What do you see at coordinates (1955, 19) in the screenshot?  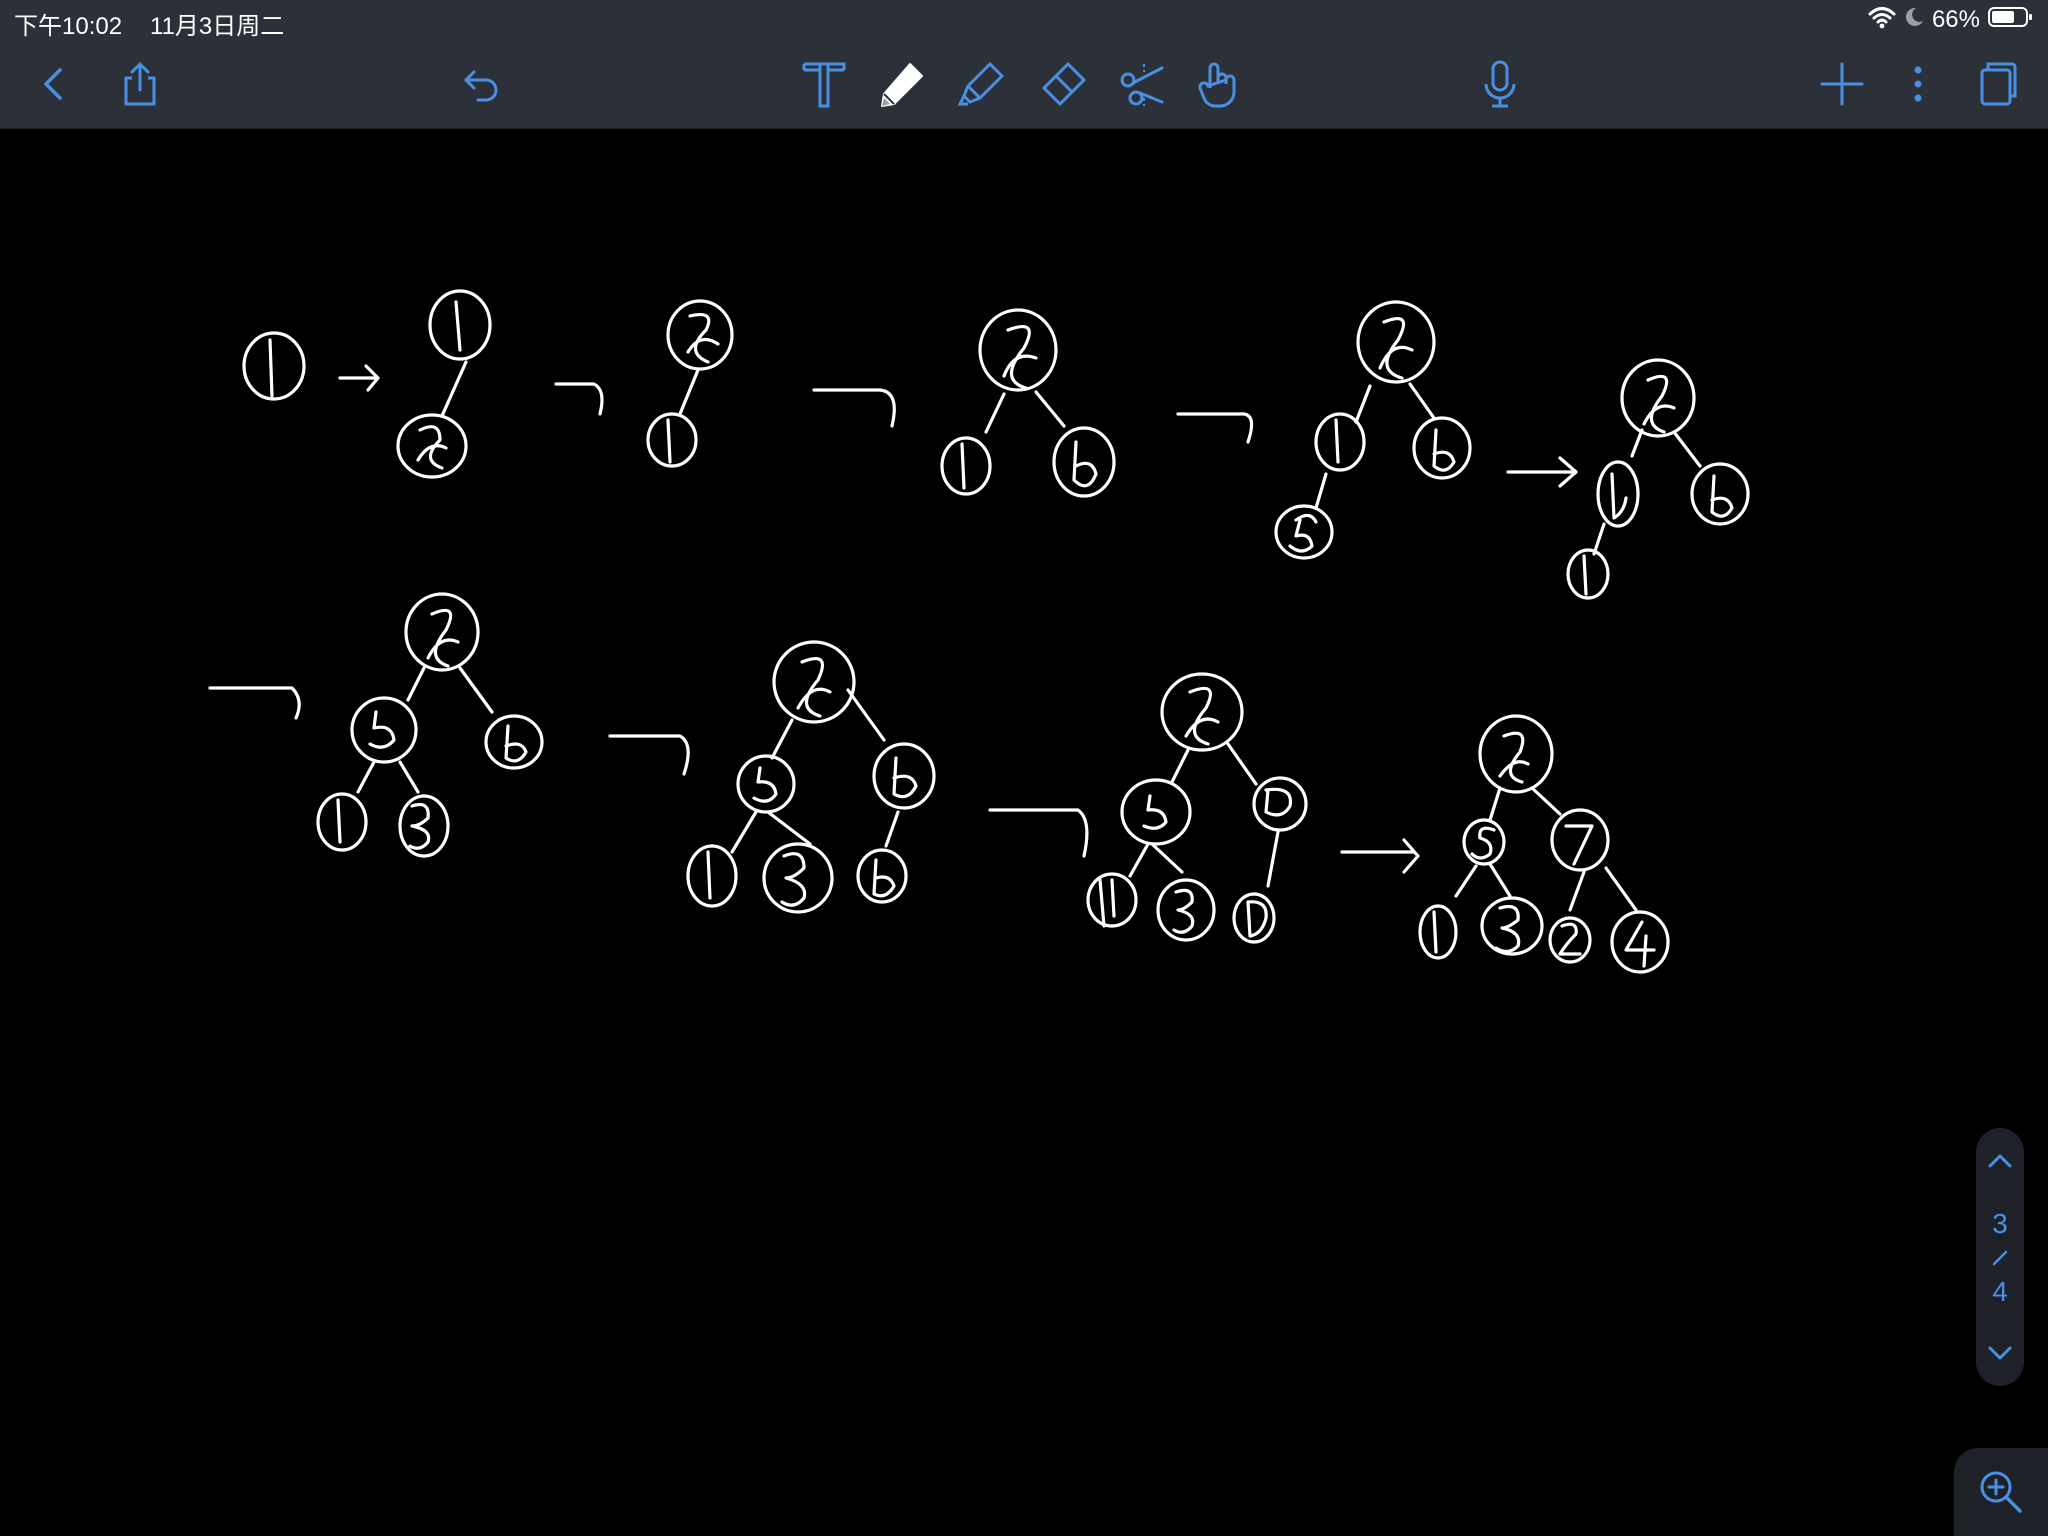 I see `battery-percentage: 66%` at bounding box center [1955, 19].